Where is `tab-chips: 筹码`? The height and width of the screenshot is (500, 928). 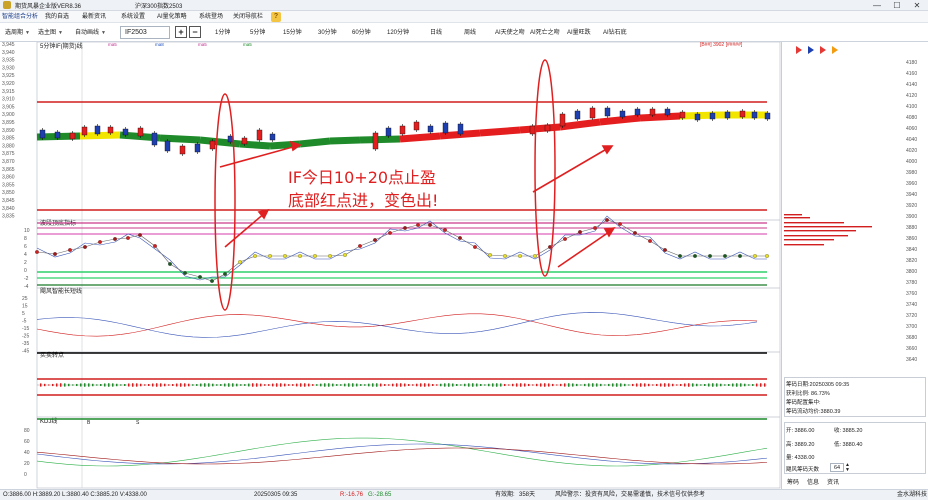
tab-chips: 筹码 is located at coordinates (793, 481).